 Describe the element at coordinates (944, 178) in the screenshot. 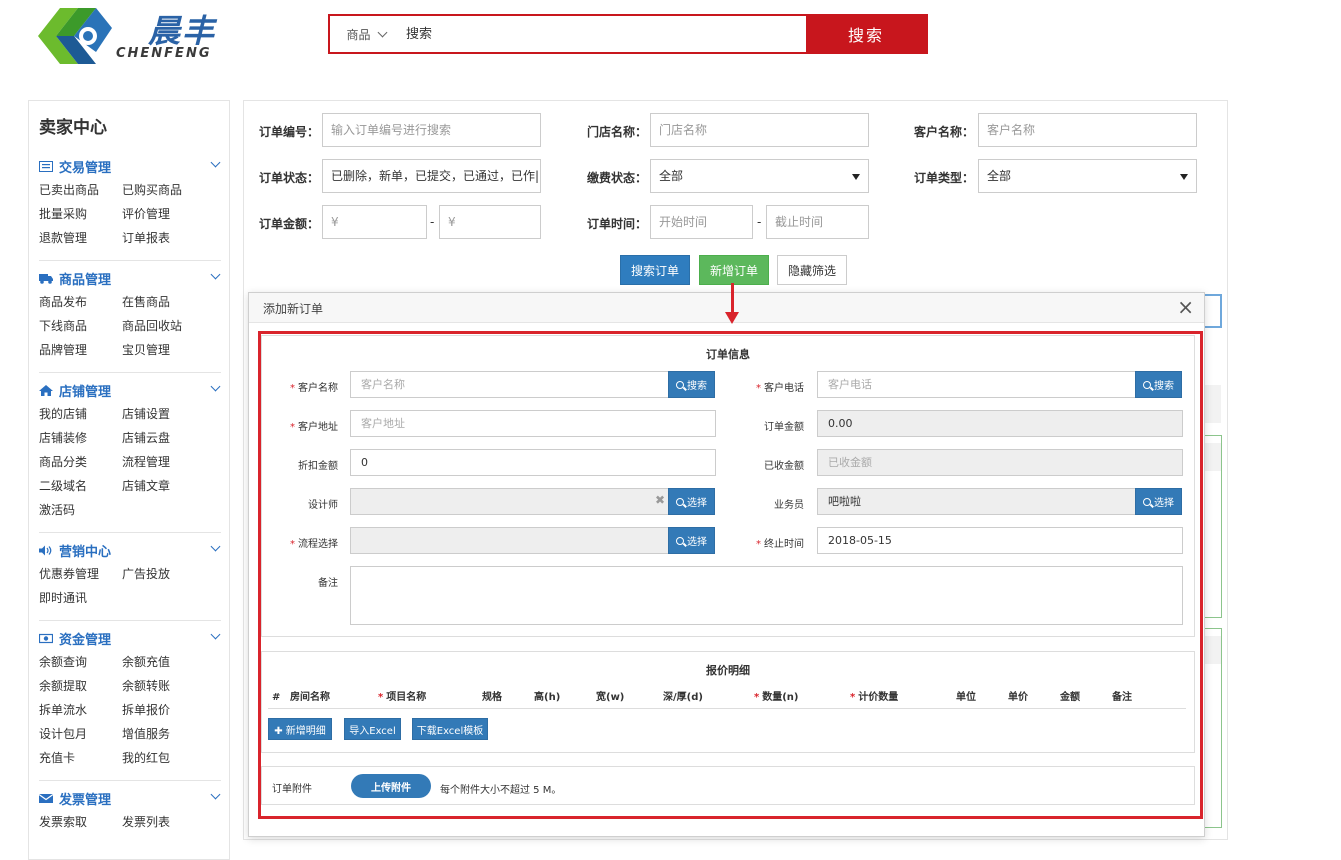

I see `order-type-label: 订单类型：` at that location.